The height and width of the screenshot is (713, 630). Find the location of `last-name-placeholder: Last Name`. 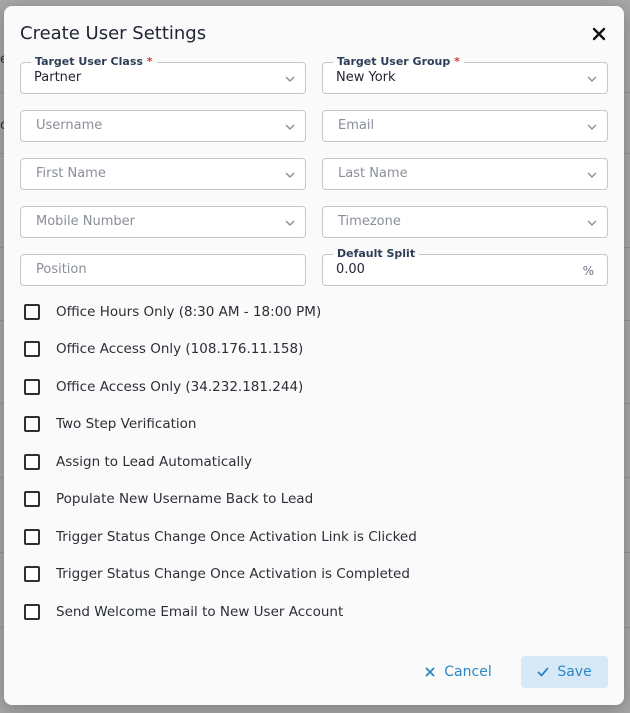

last-name-placeholder: Last Name is located at coordinates (373, 173).